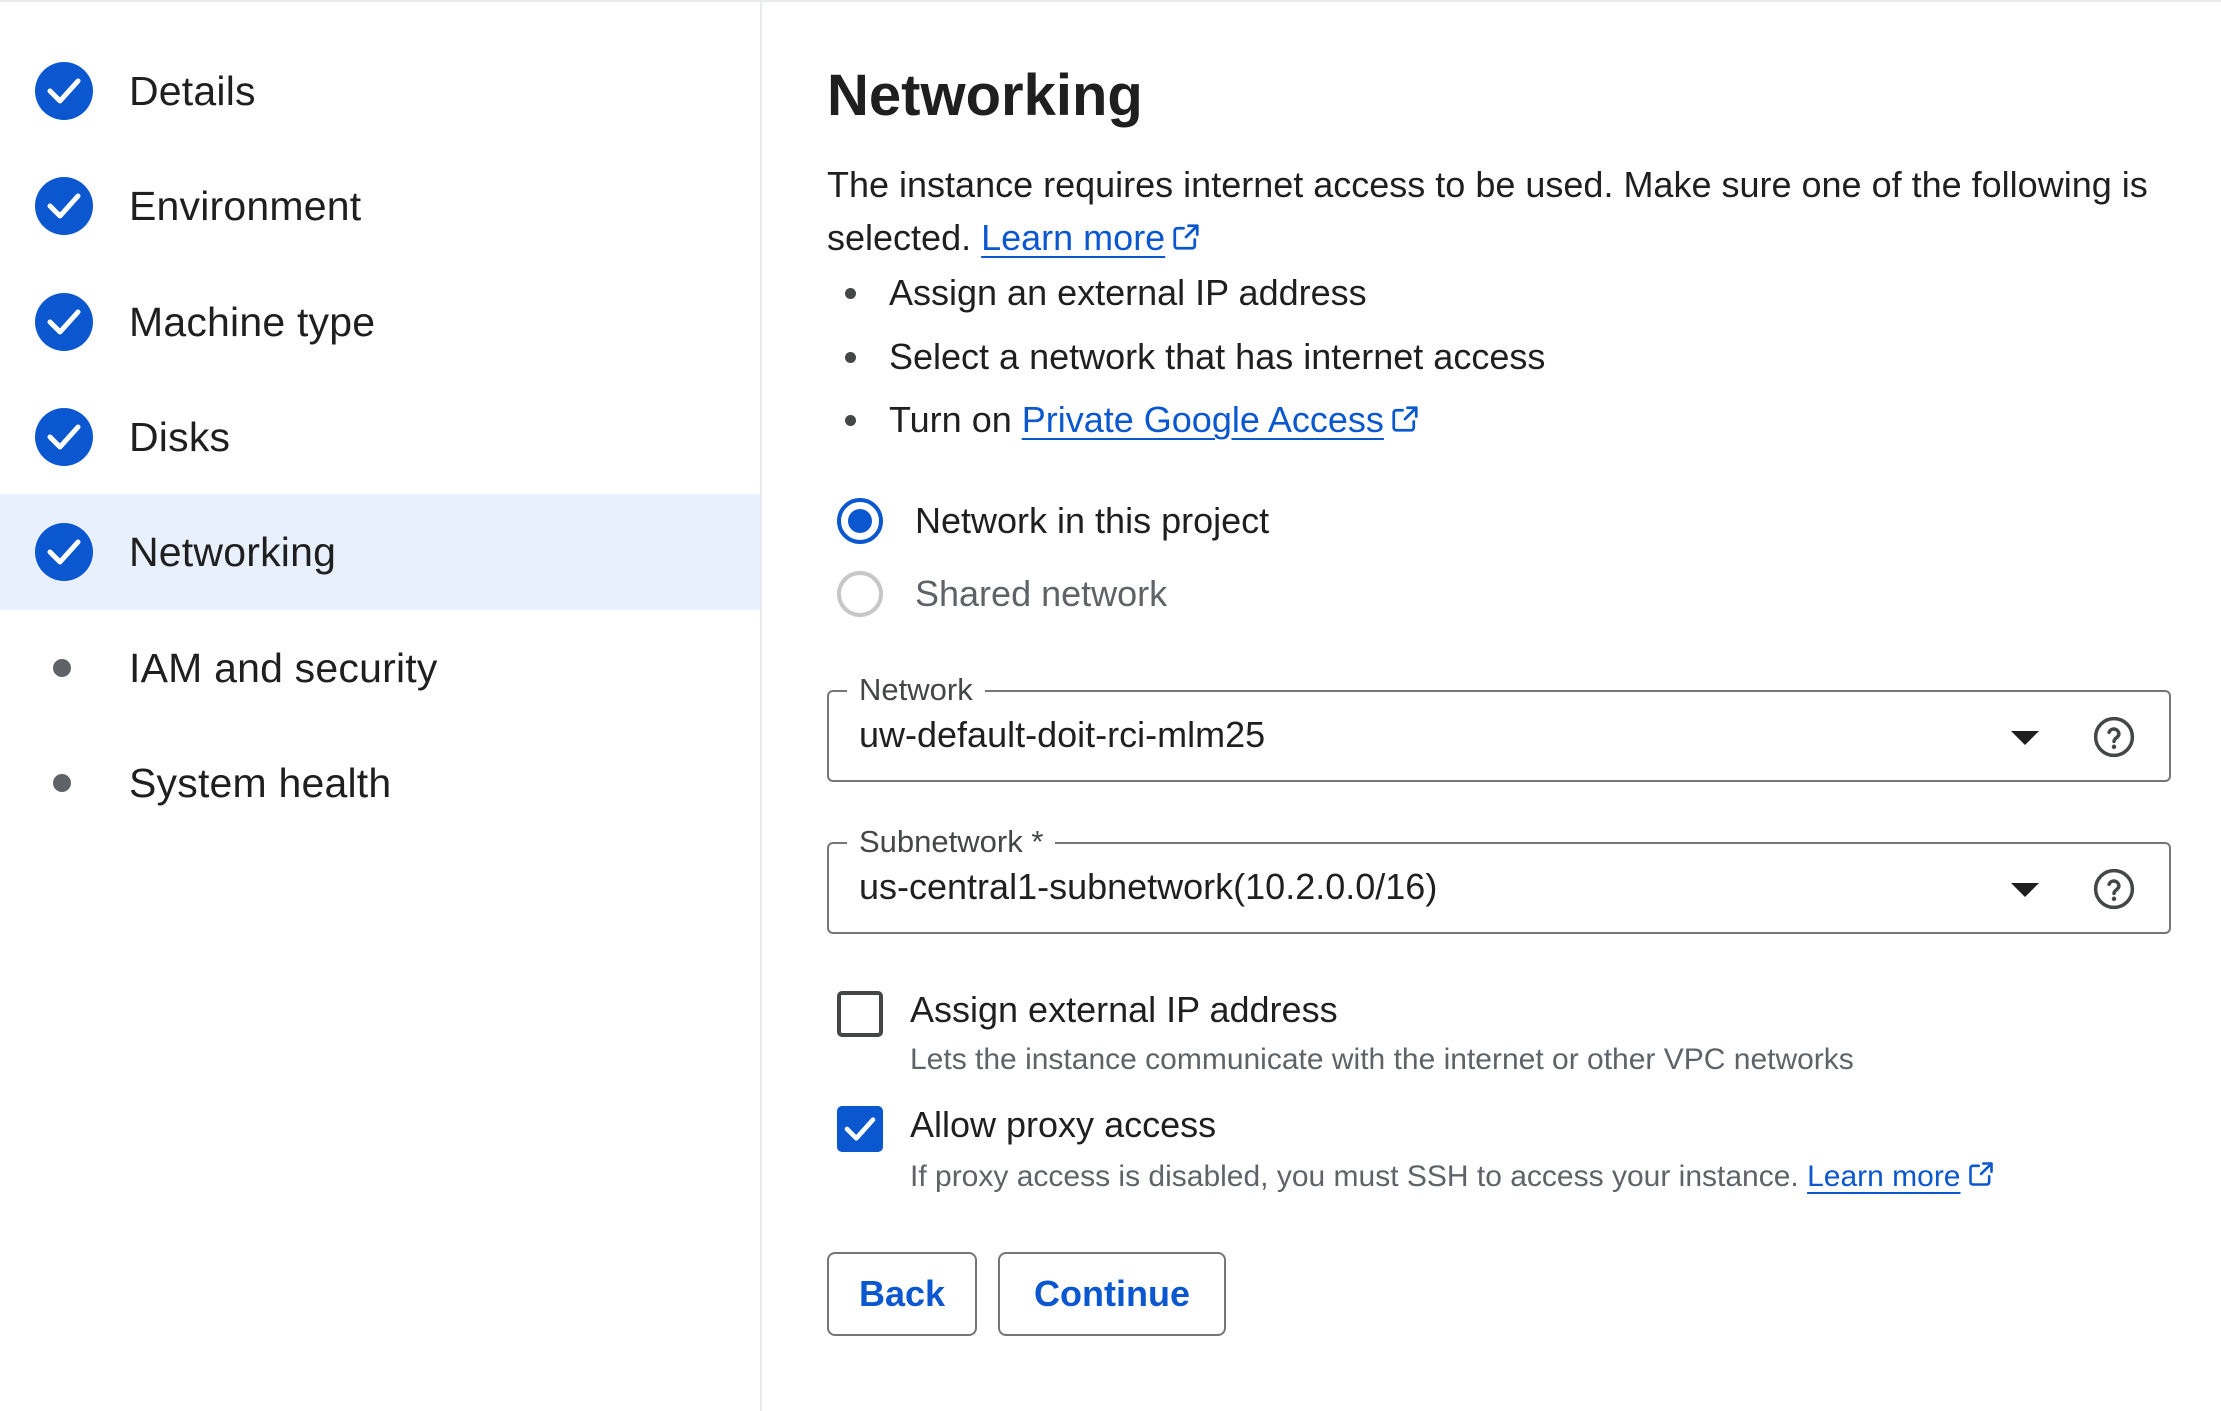 This screenshot has height=1411, width=2221. Describe the element at coordinates (860, 521) in the screenshot. I see `radio-selected-icon` at that location.